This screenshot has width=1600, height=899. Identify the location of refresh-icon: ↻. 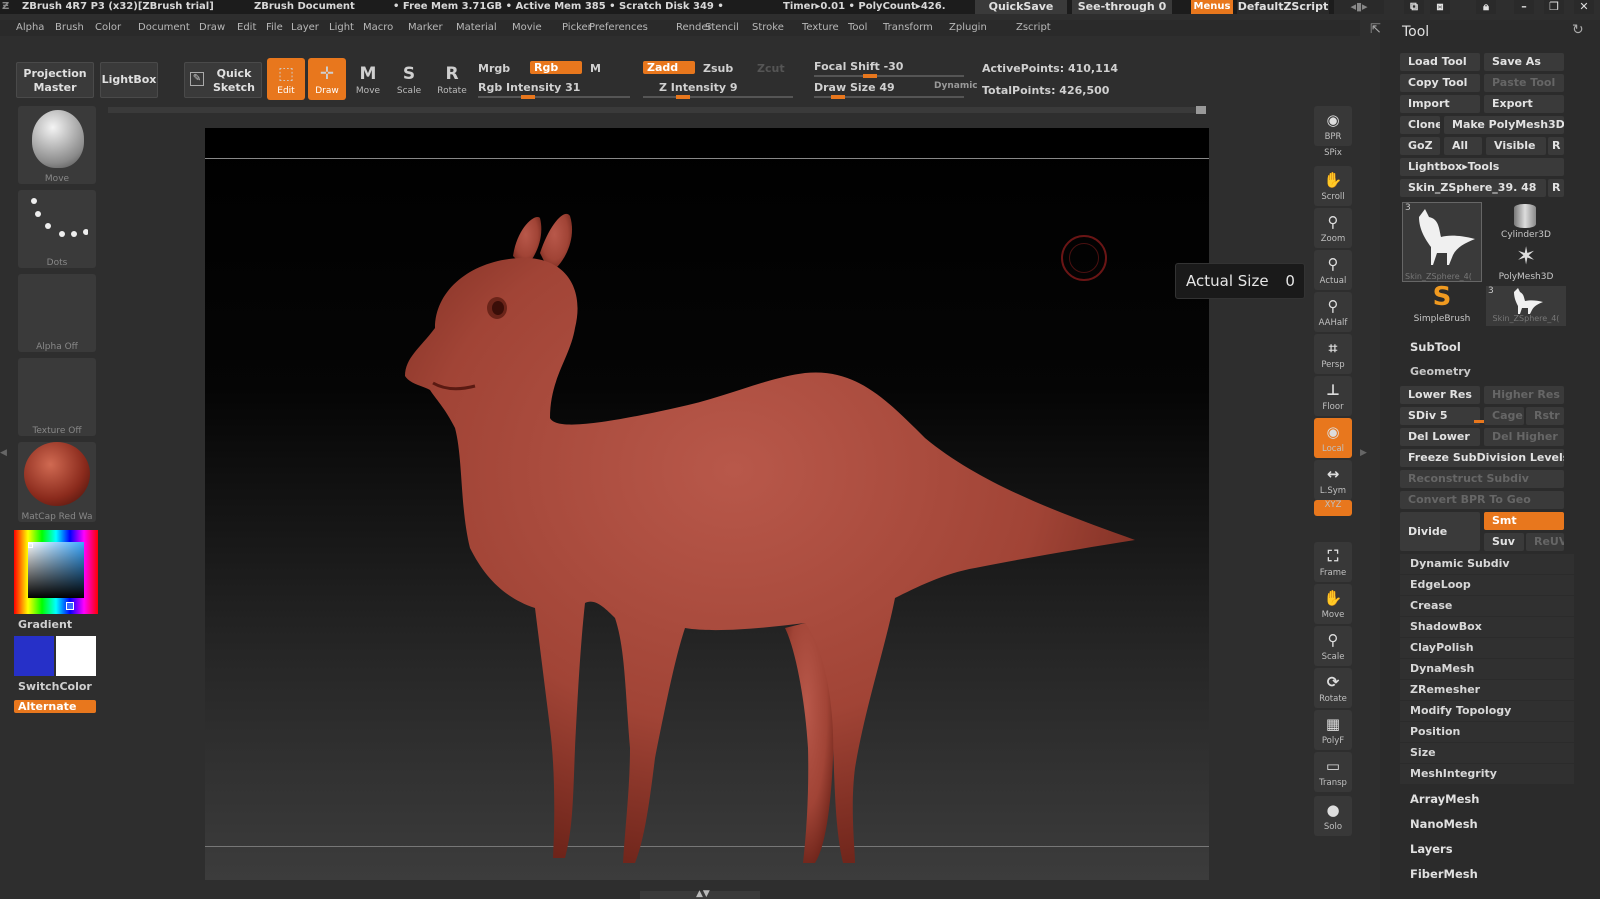
(1578, 30).